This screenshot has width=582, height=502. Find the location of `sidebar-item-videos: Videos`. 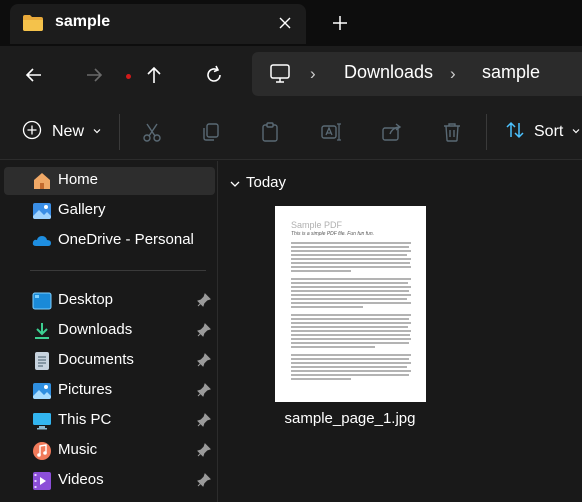

sidebar-item-videos: Videos is located at coordinates (109, 481).